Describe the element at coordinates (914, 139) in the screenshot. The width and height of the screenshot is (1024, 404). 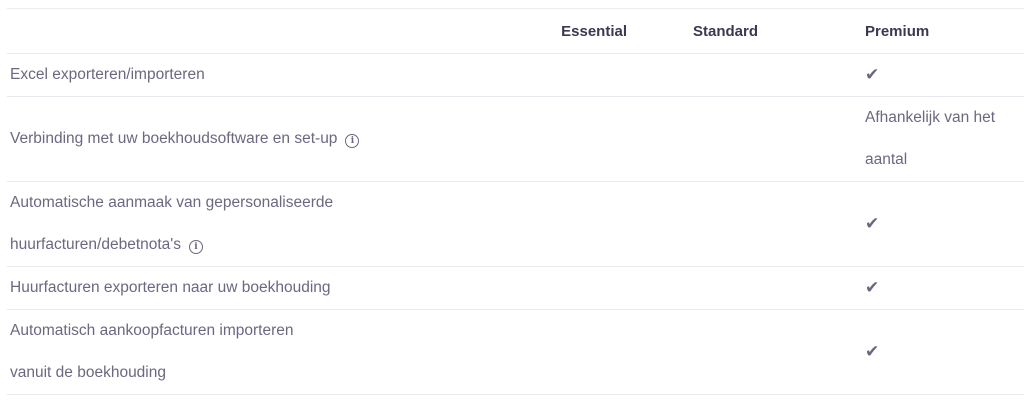
I see `premium-cell: Afhankelijk van het aantal` at that location.